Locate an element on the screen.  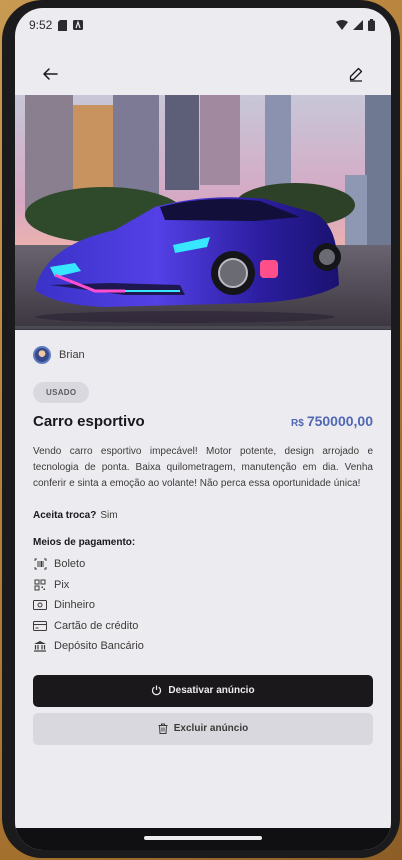
payment-method-label: Depósito Bancário is located at coordinates (99, 646).